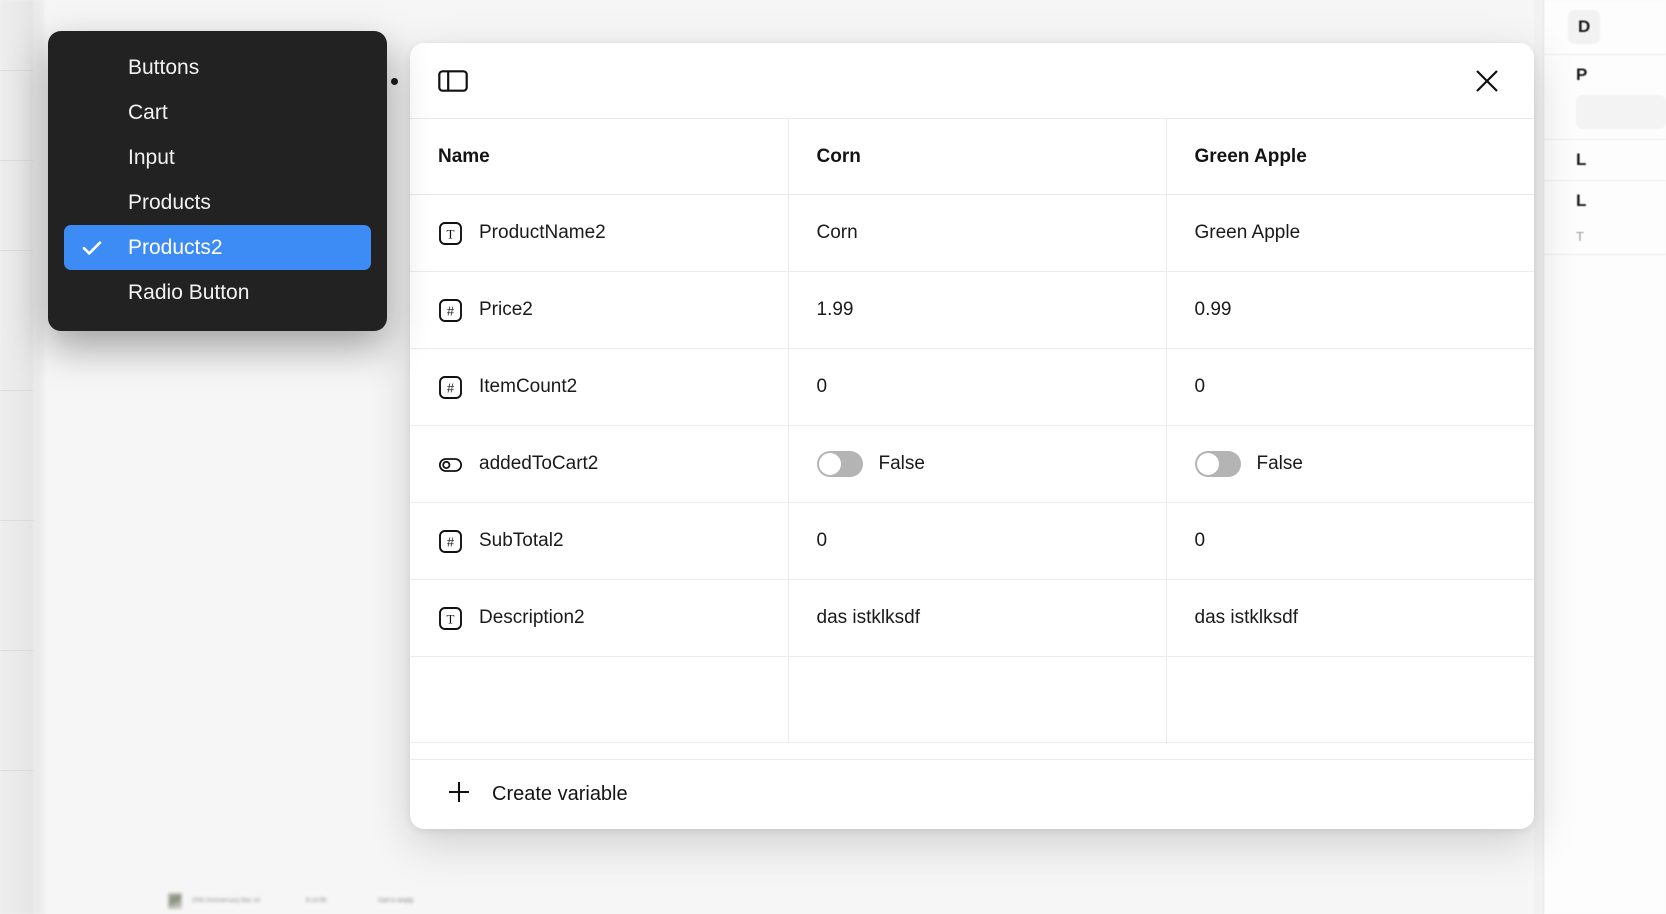 This screenshot has height=914, width=1666. What do you see at coordinates (459, 794) in the screenshot?
I see `plus-icon` at bounding box center [459, 794].